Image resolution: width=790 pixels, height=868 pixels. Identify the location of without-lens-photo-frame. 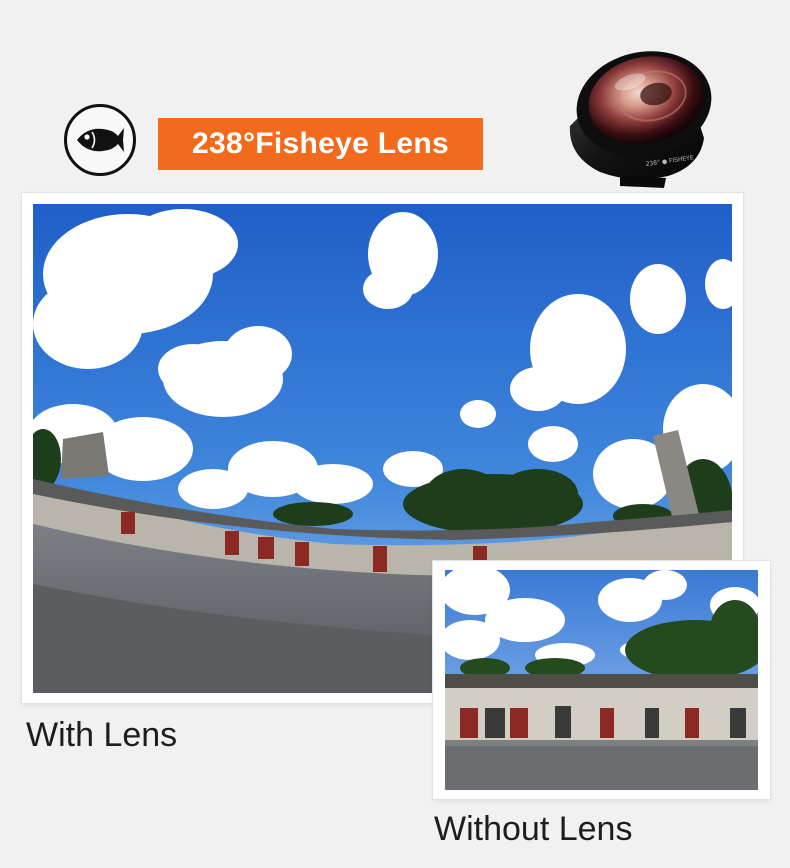
(601, 680).